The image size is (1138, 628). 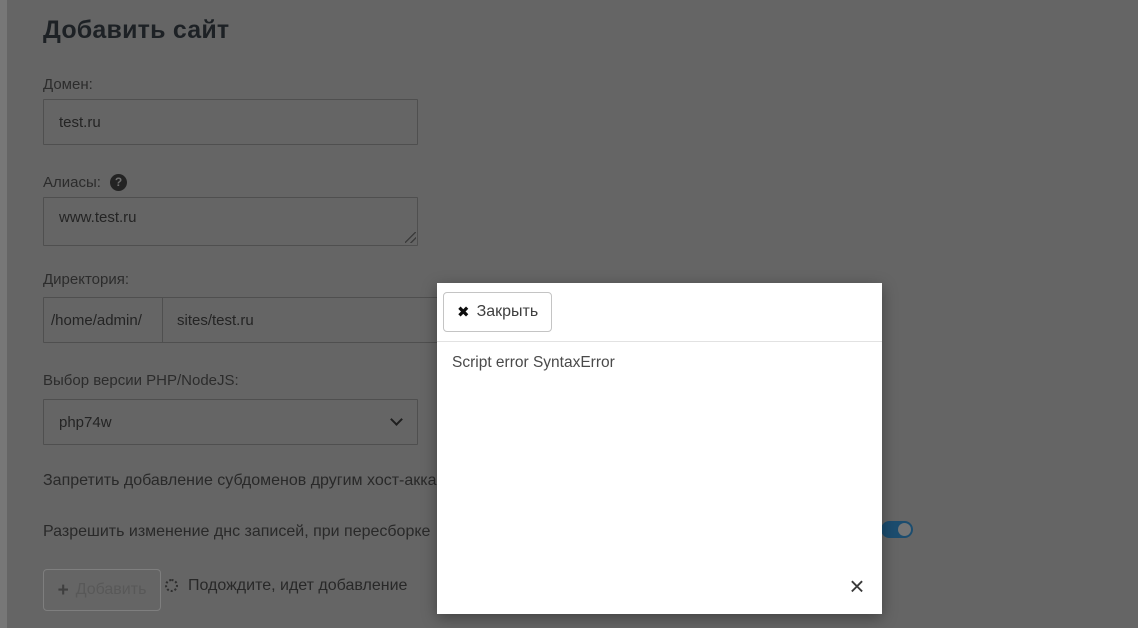 I want to click on aliases-textarea-wrap: www.test.ru, so click(x=230, y=221).